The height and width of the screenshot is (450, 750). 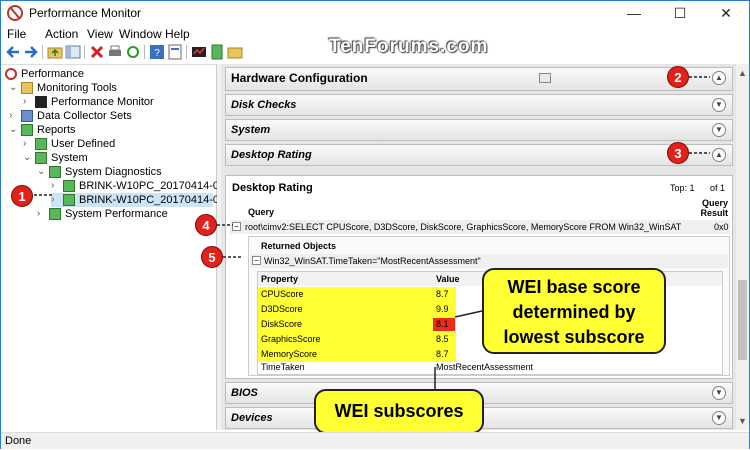 What do you see at coordinates (261, 212) in the screenshot?
I see `query-header: Query` at bounding box center [261, 212].